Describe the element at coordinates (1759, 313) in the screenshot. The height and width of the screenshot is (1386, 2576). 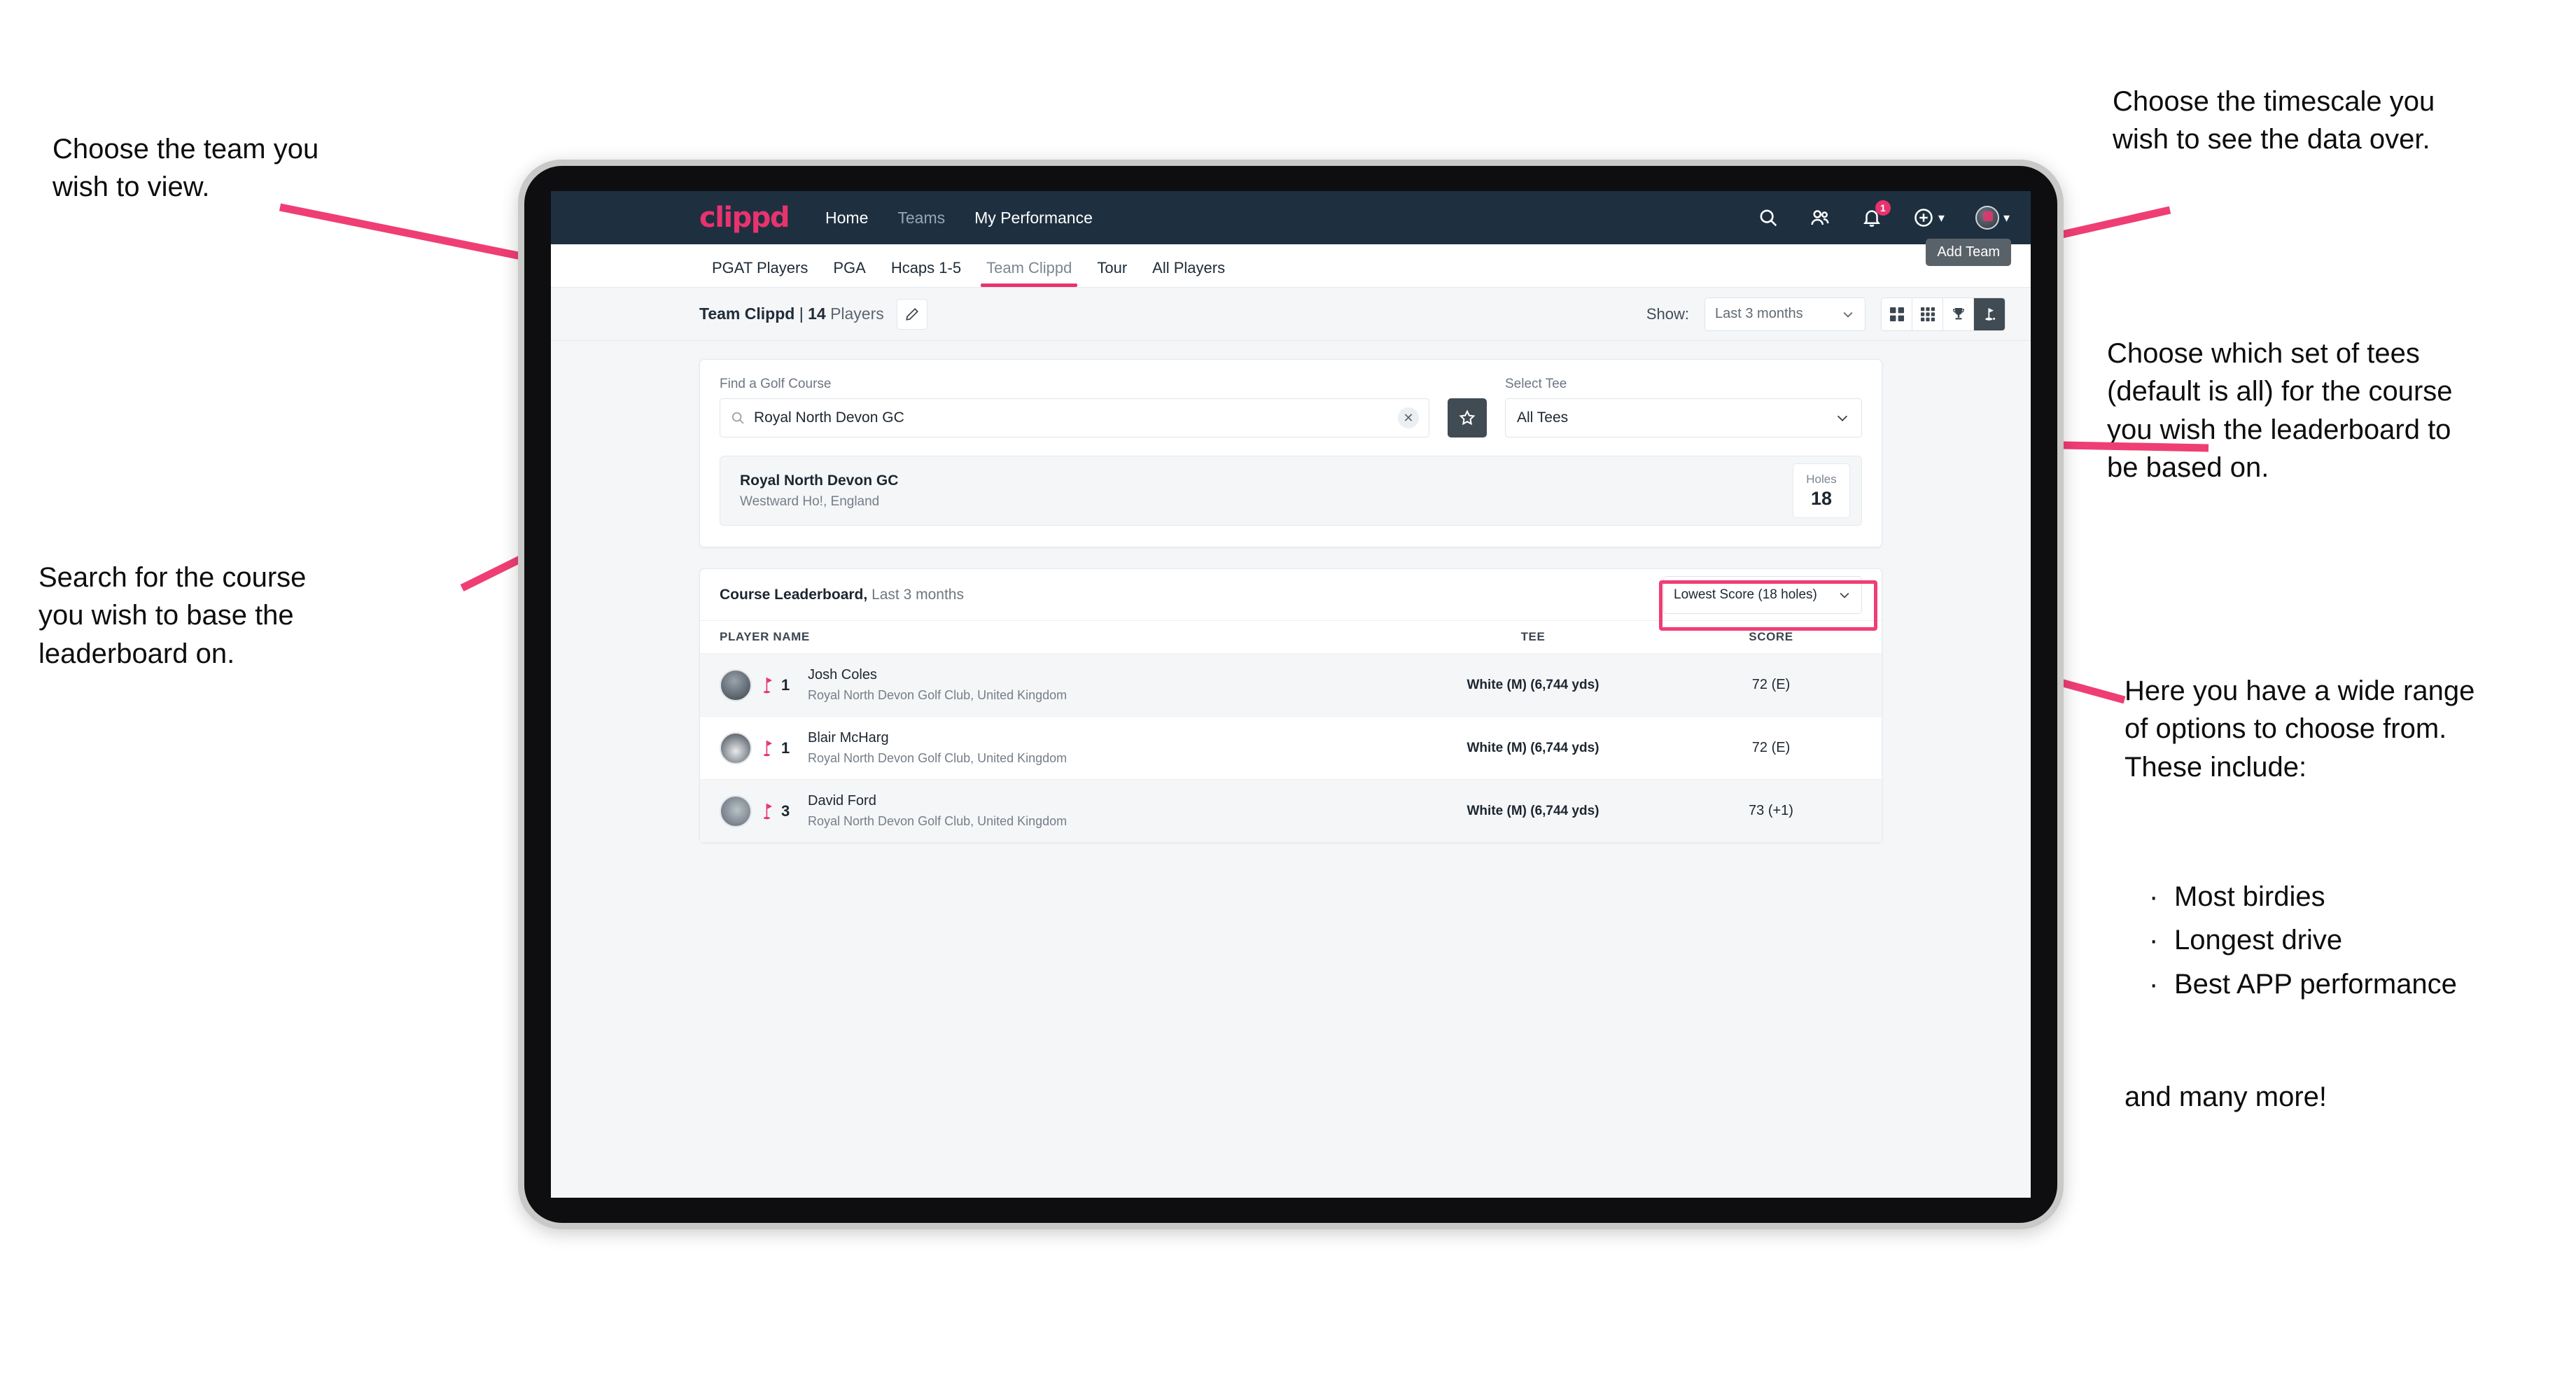
I see `timescale-value: Last 3 months` at that location.